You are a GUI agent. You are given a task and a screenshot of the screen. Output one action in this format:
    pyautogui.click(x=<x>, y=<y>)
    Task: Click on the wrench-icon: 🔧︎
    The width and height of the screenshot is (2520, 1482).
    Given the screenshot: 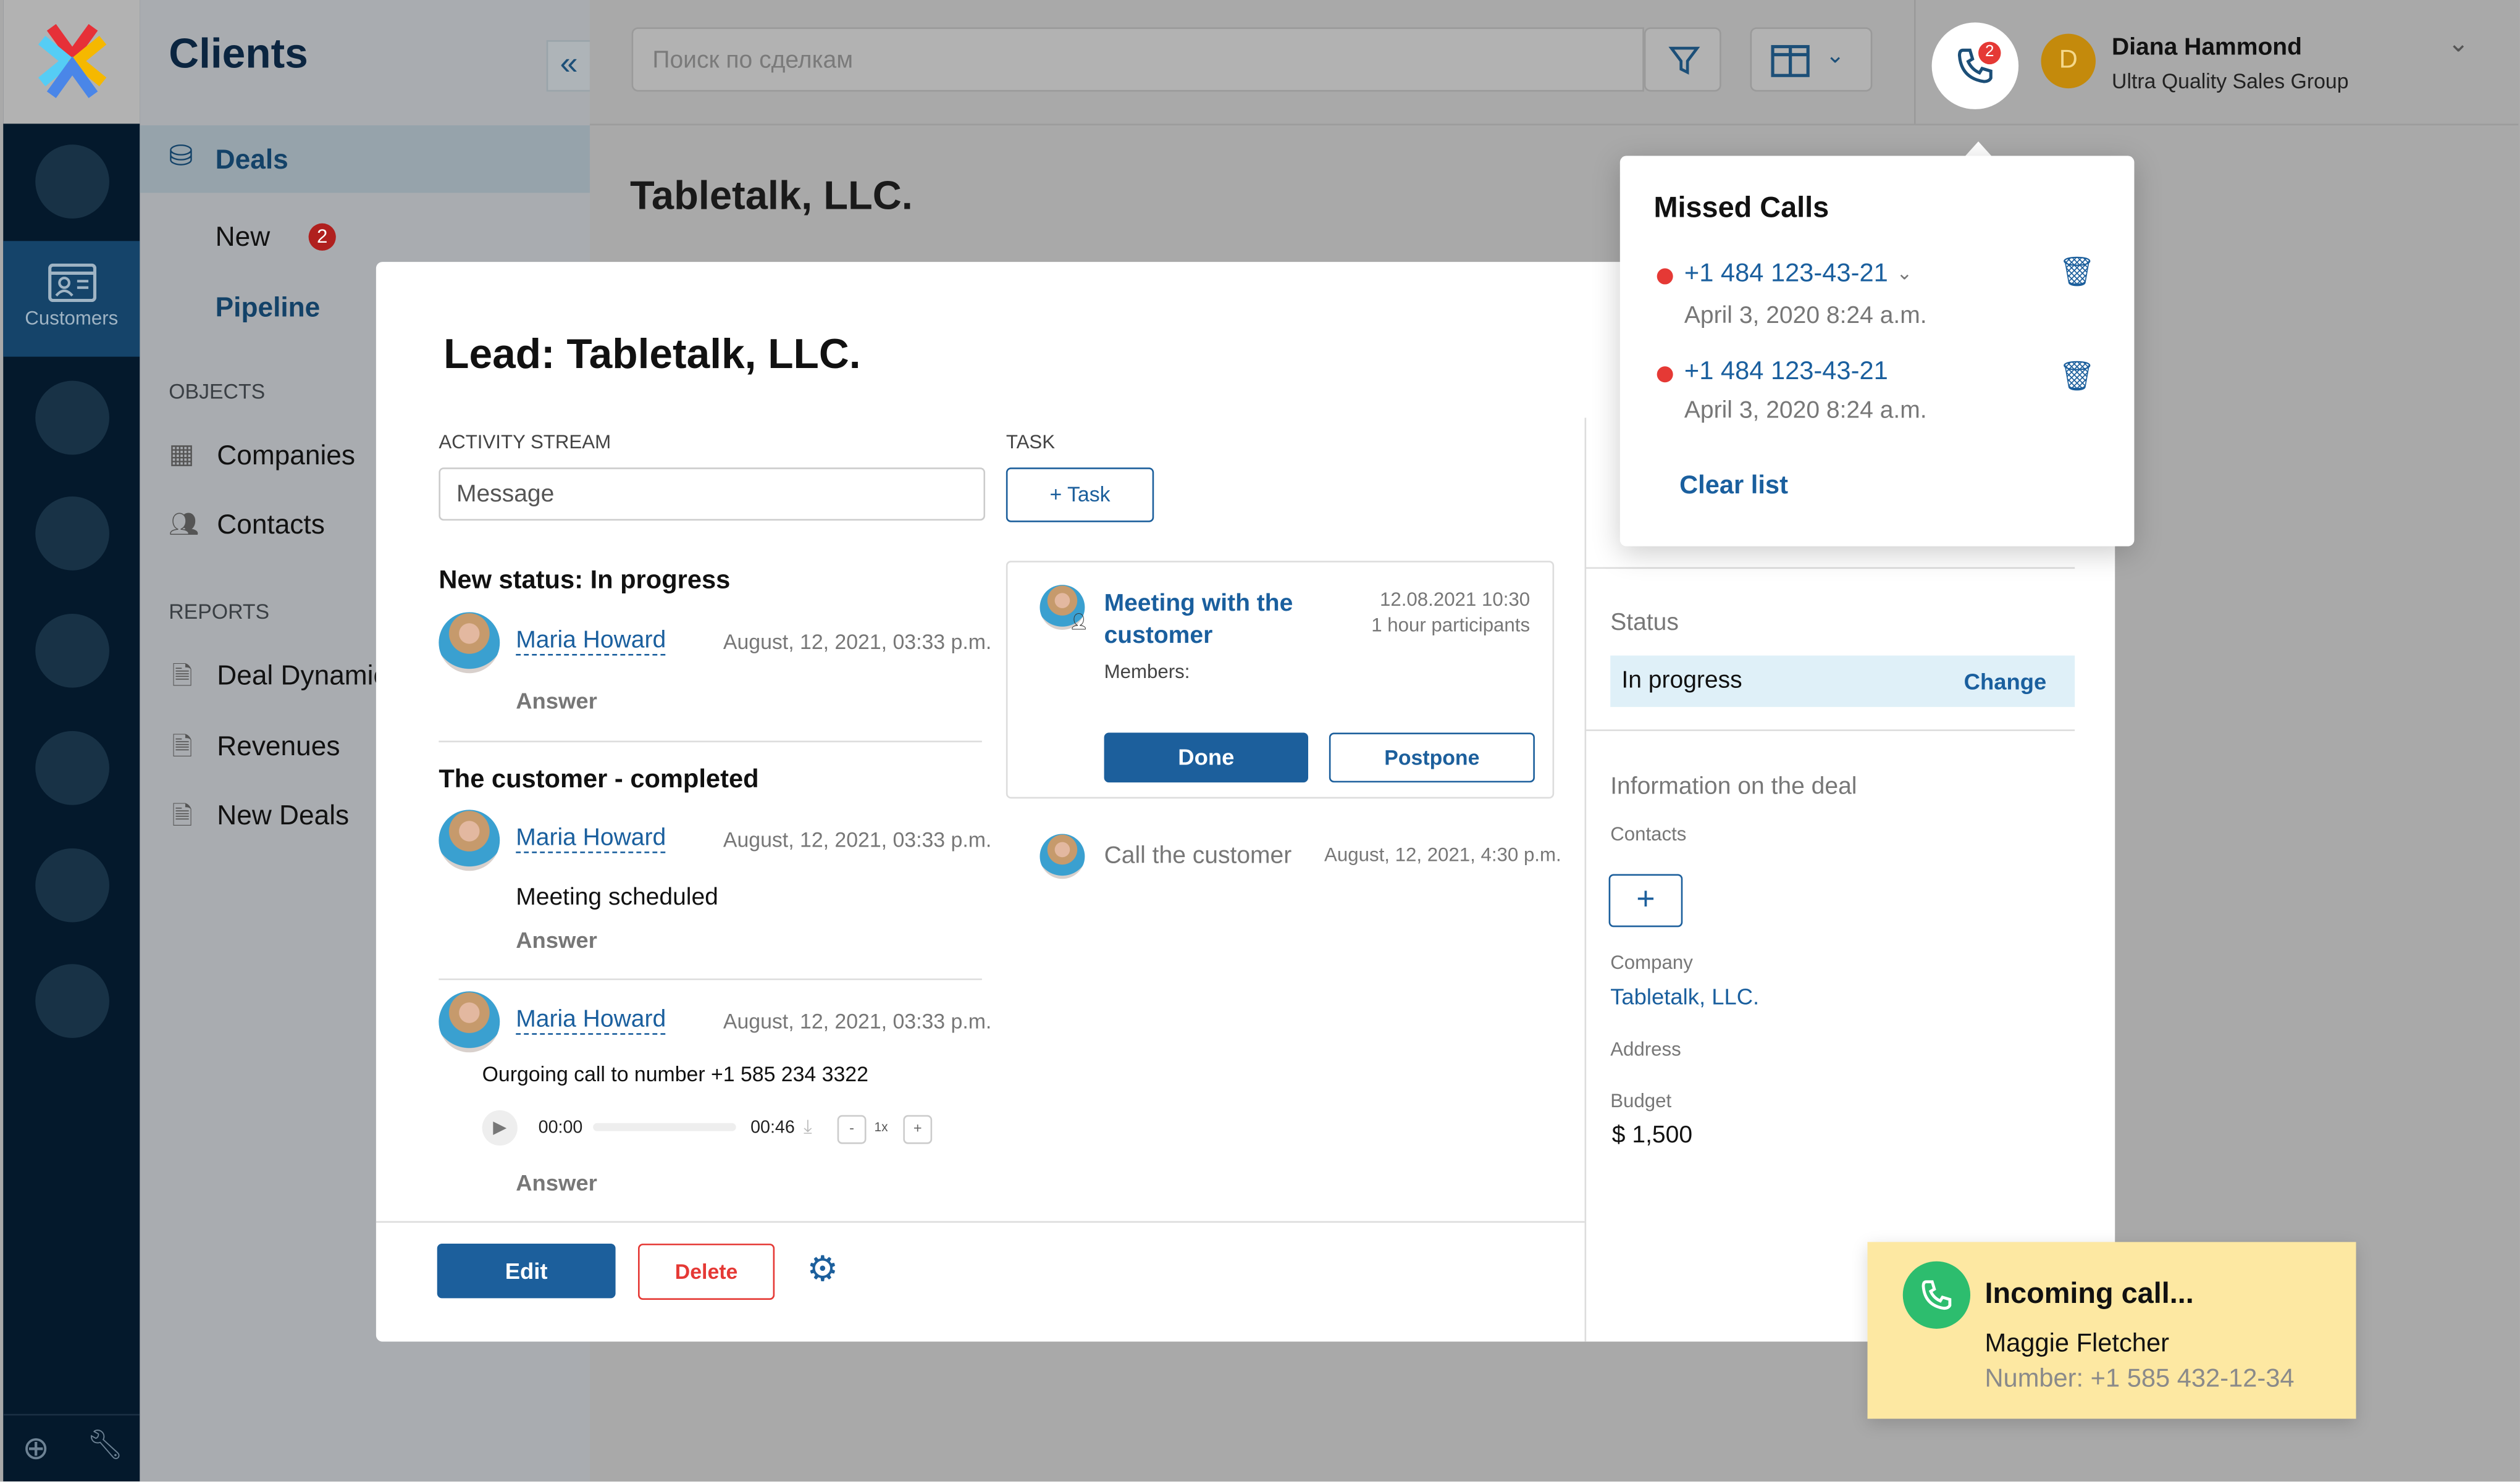 What is the action you would take?
    pyautogui.click(x=106, y=1445)
    